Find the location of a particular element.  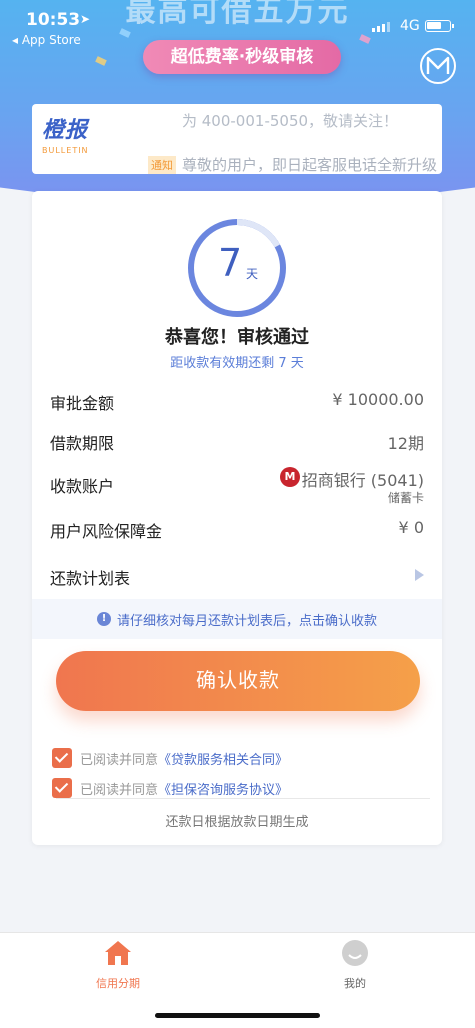

term-label: 借款期限 is located at coordinates (82, 443).